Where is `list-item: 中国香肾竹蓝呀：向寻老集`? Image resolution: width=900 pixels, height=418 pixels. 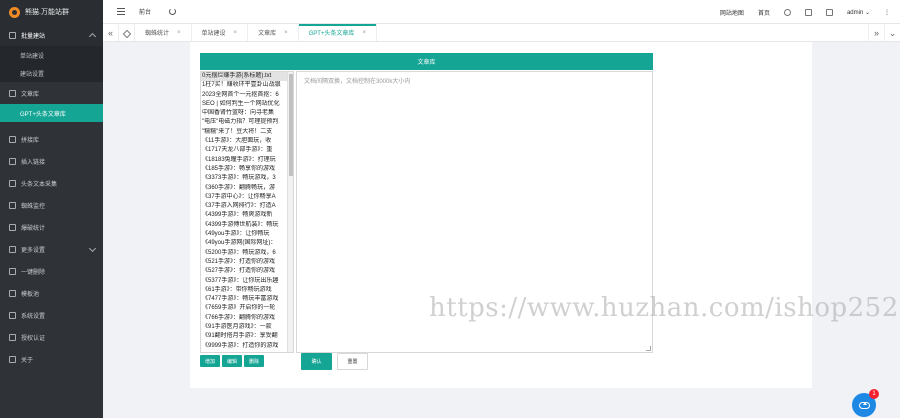
list-item: 中国香肾竹蓝呀：向寻老集 is located at coordinates (247, 113).